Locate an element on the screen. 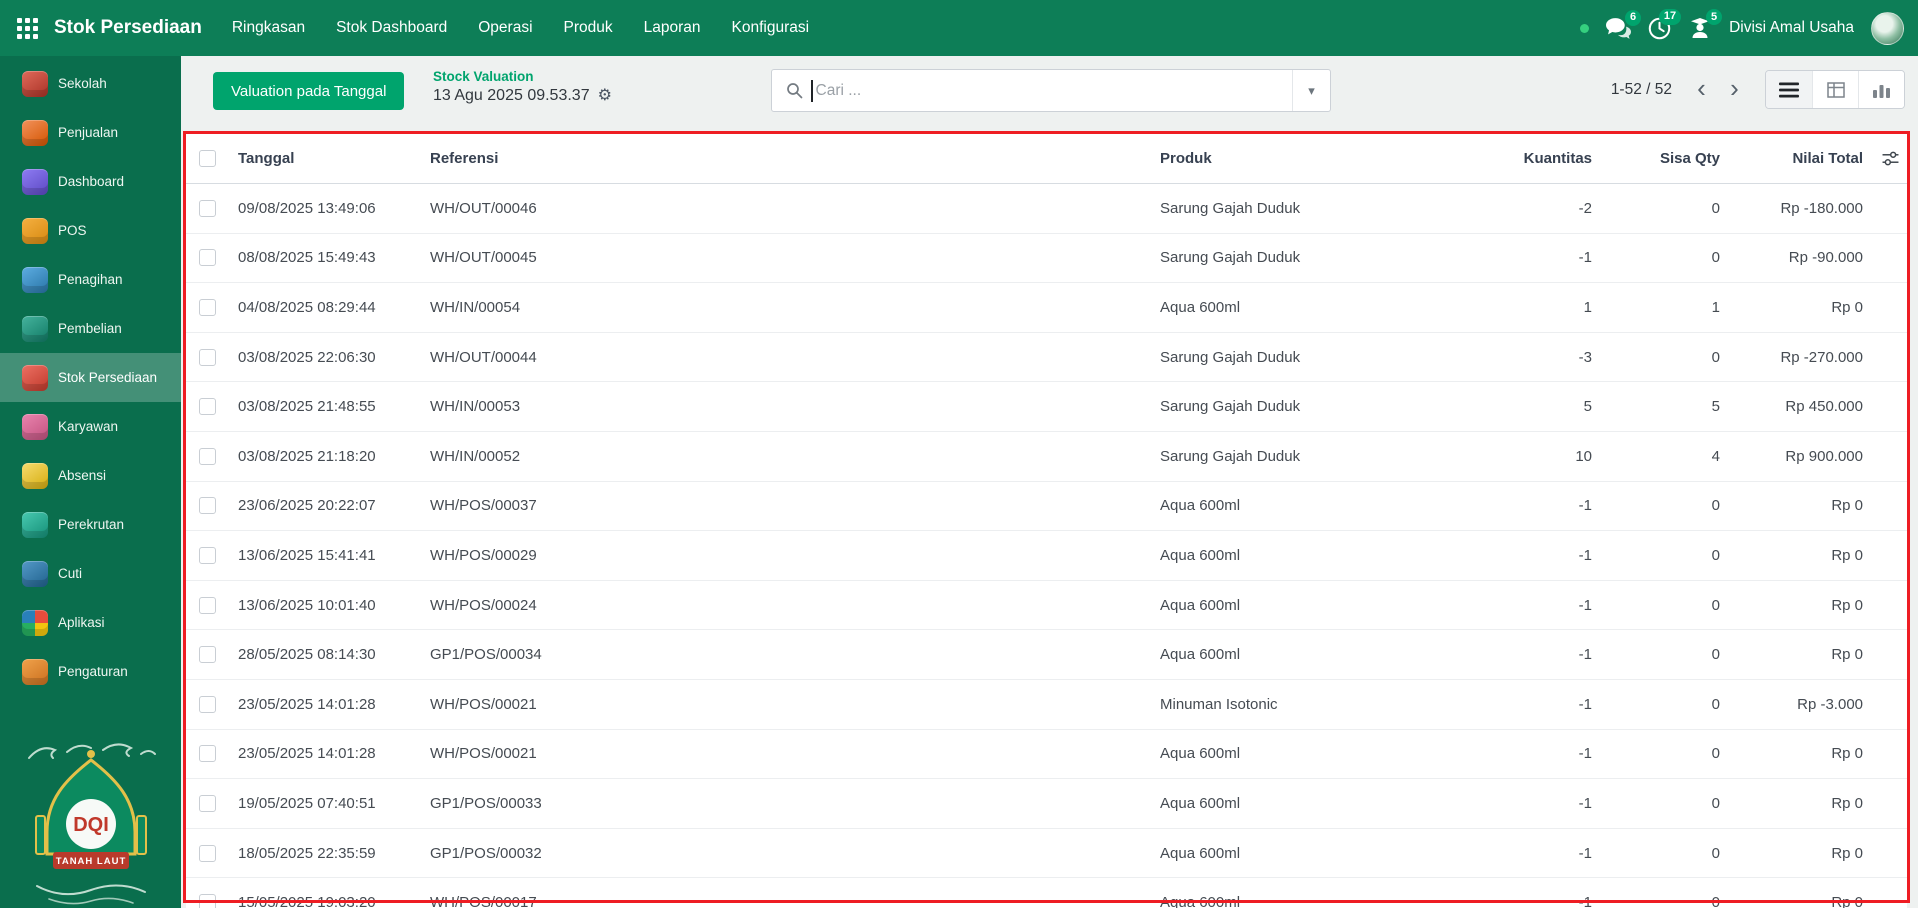 Image resolution: width=1918 pixels, height=908 pixels. cell-kuantitas: -2 is located at coordinates (1585, 208).